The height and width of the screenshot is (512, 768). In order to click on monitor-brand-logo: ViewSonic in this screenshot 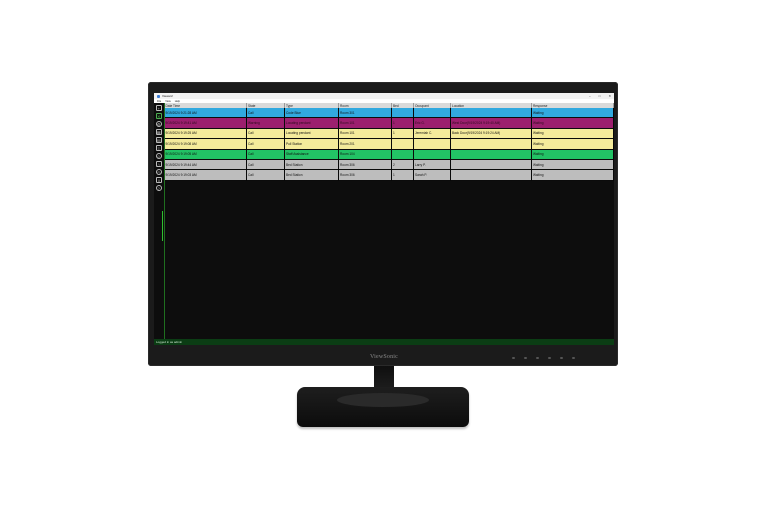, I will do `click(384, 357)`.